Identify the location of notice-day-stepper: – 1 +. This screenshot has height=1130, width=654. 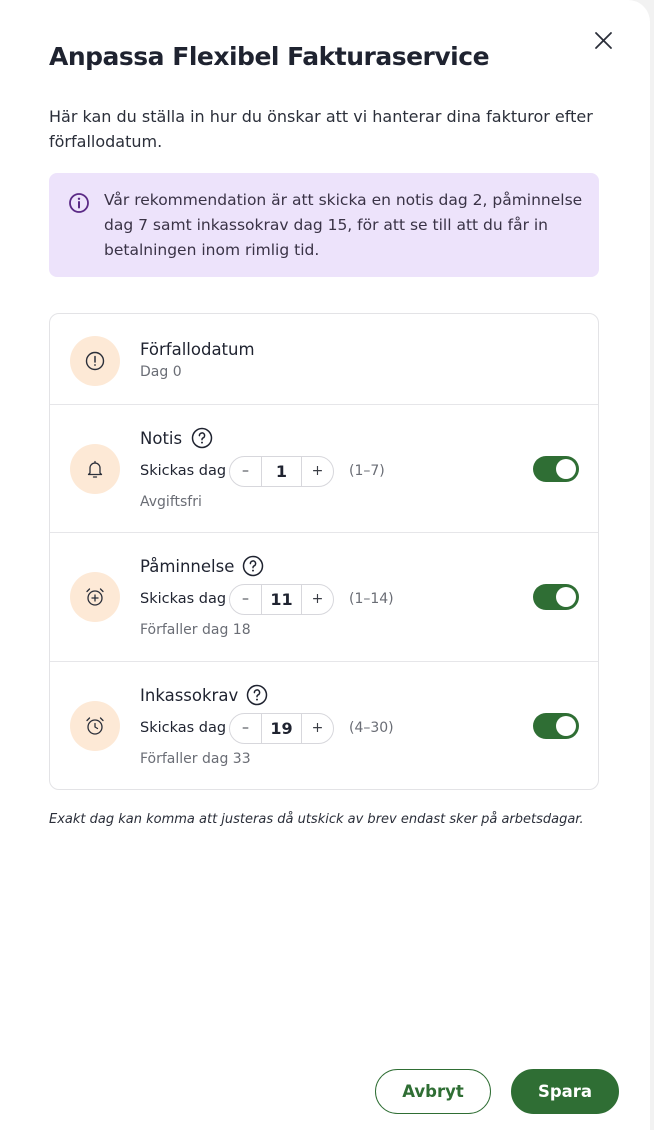
(281, 471).